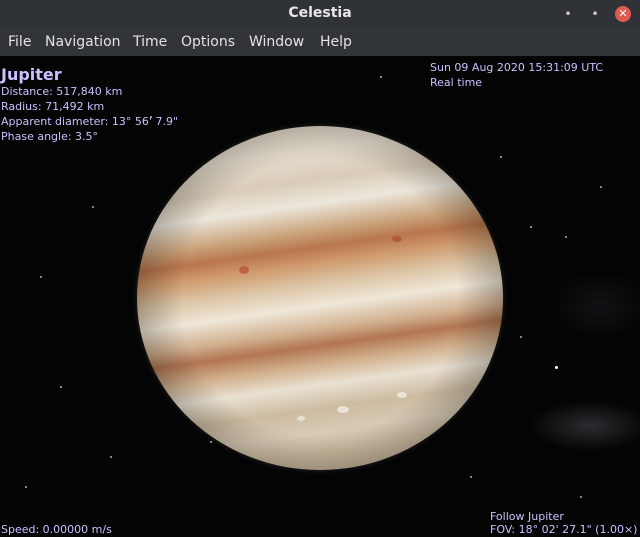  What do you see at coordinates (50, 136) in the screenshot?
I see `phase-angle-readout: Phase angle: 3.5°` at bounding box center [50, 136].